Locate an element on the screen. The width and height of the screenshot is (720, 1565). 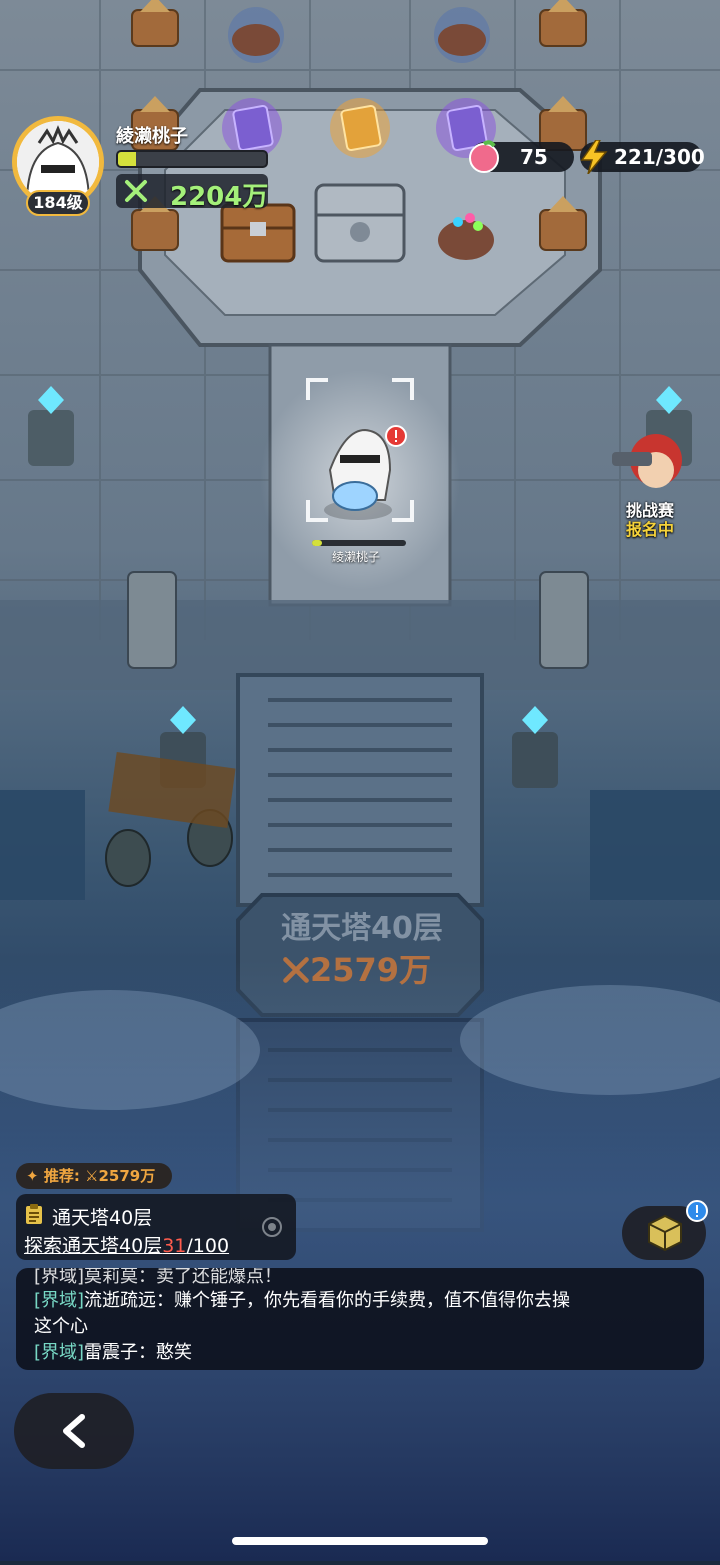
chat-line-1: [界域]流逝疏远：赚个锤子，你先看看你的手续费，值不值得你去操 is located at coordinates (302, 1299).